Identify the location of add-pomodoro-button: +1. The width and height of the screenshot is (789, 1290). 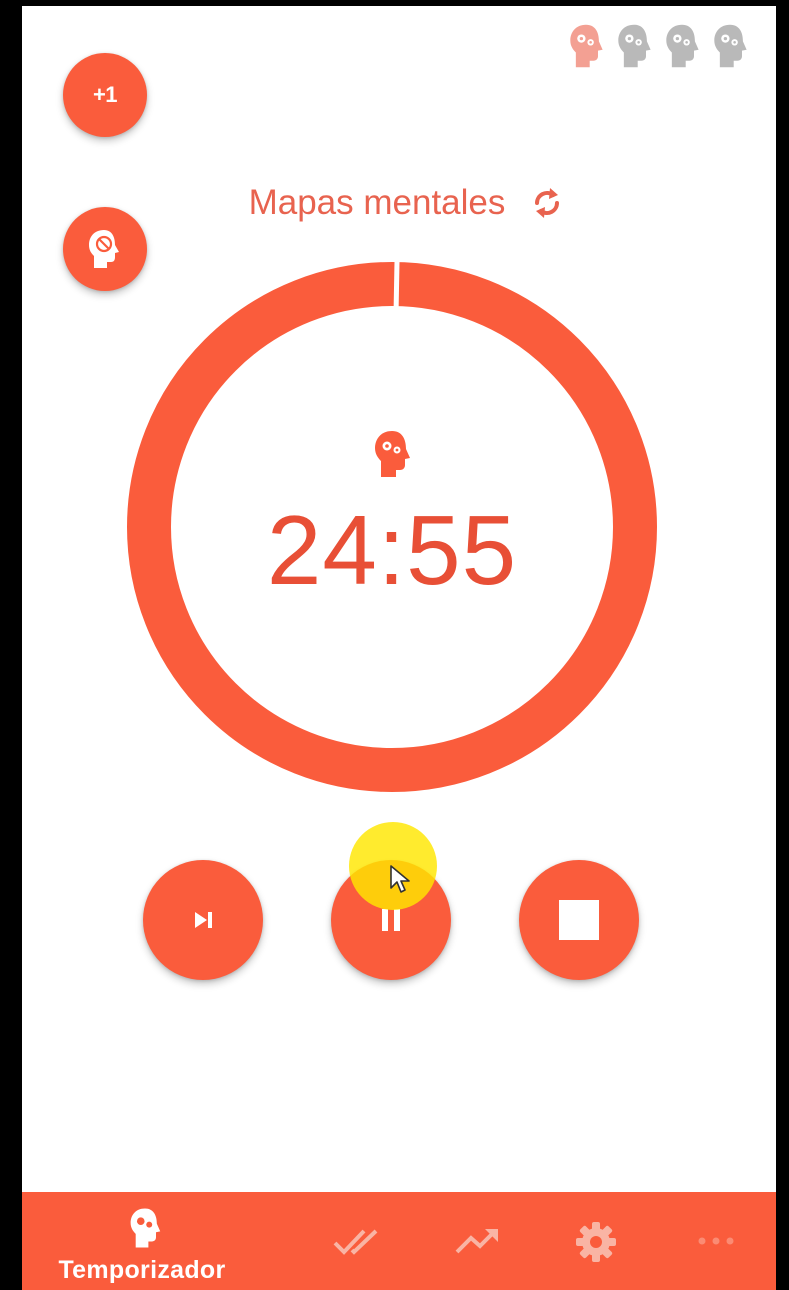
(105, 95).